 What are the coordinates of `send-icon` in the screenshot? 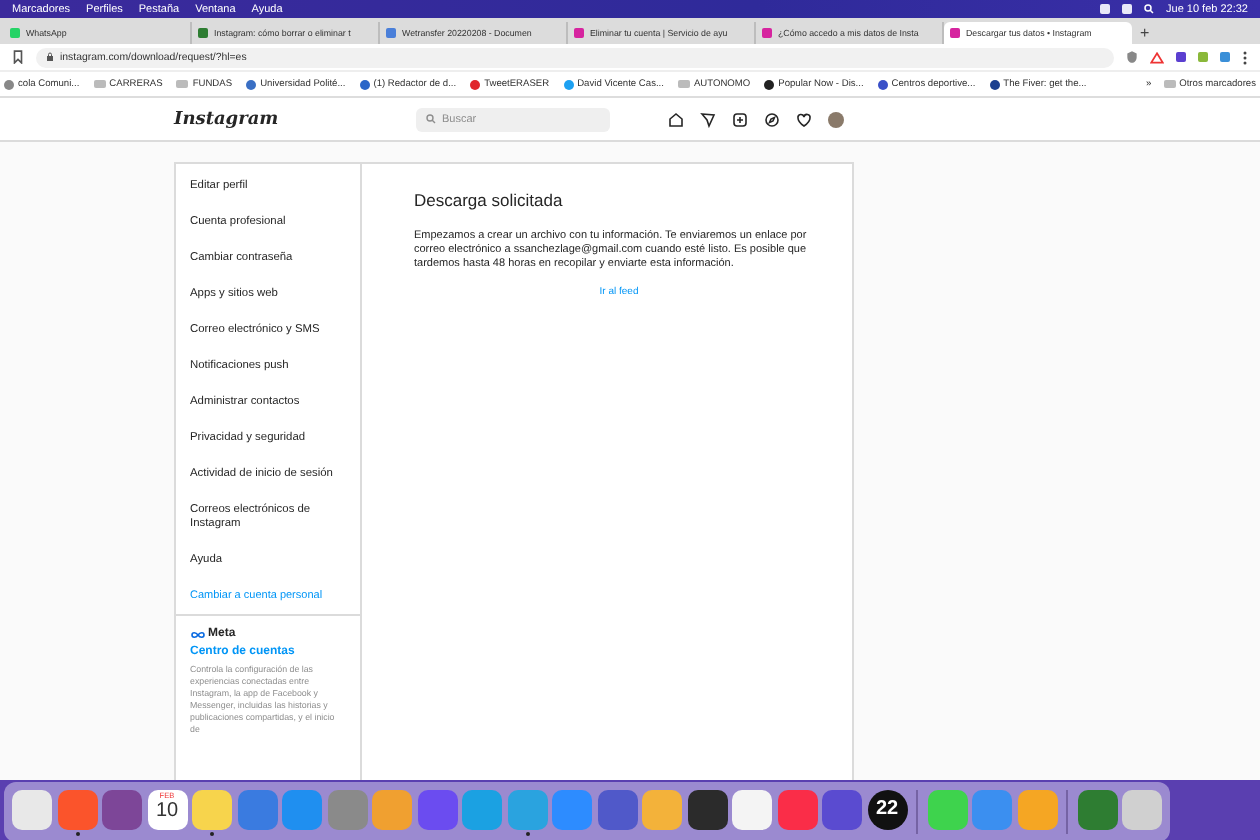 It's located at (708, 119).